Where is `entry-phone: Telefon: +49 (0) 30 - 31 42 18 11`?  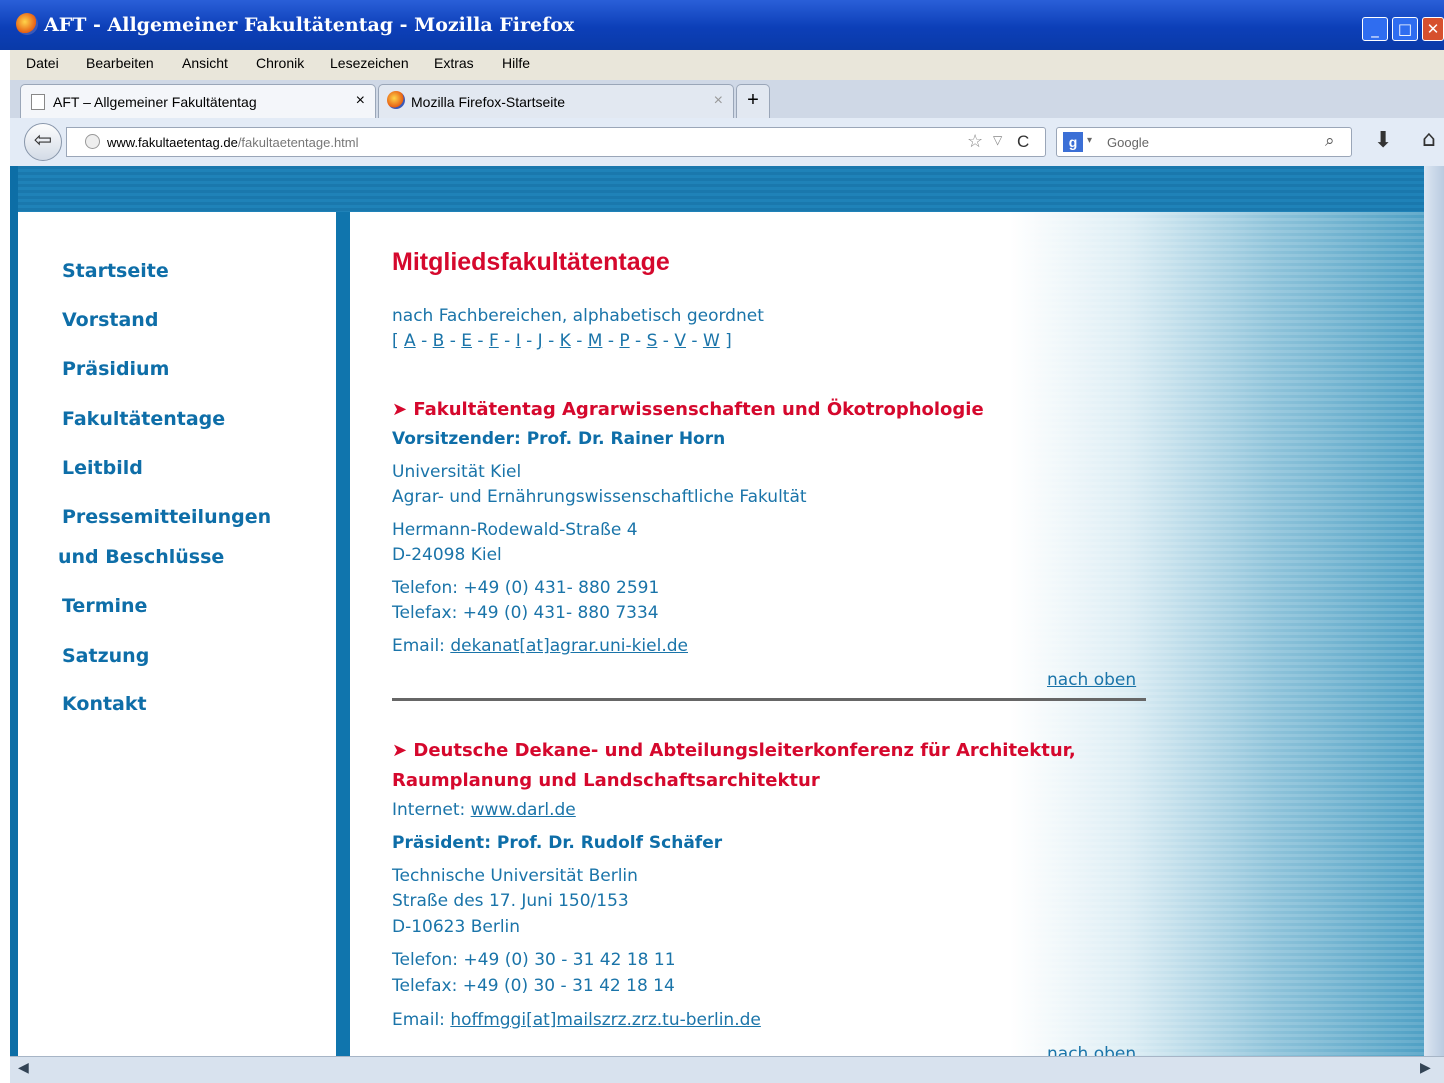 entry-phone: Telefon: +49 (0) 30 - 31 42 18 11 is located at coordinates (534, 960).